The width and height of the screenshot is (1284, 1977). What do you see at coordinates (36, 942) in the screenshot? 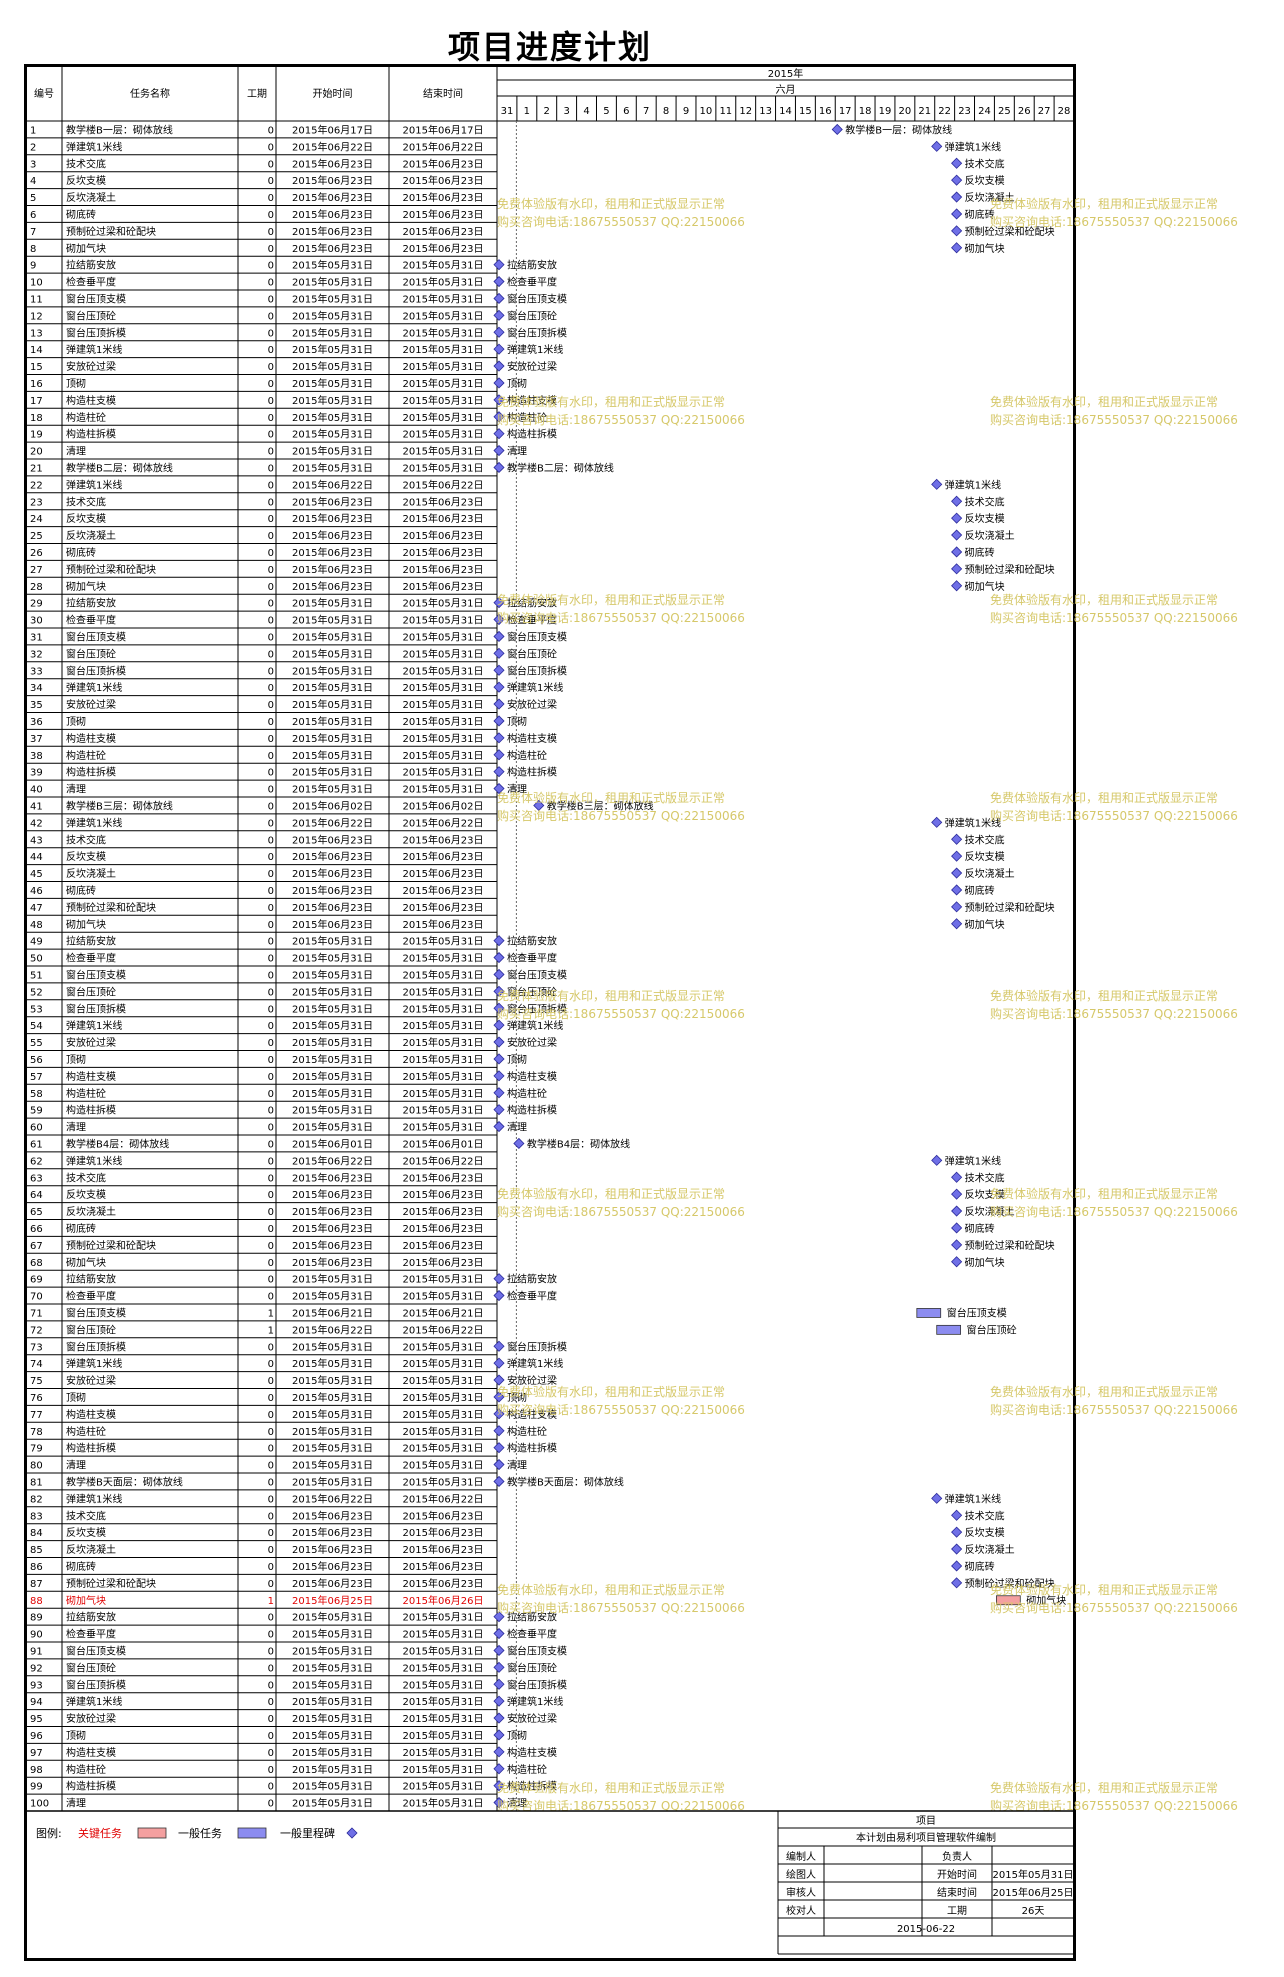
I see `cell-id: 49` at bounding box center [36, 942].